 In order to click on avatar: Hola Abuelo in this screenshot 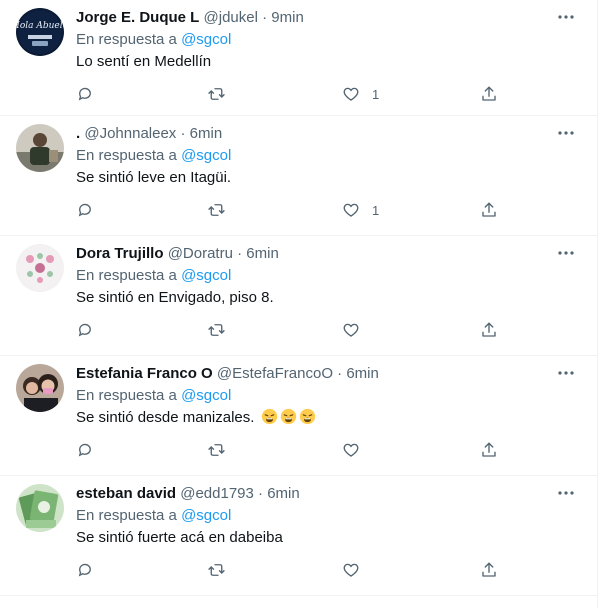, I will do `click(40, 32)`.